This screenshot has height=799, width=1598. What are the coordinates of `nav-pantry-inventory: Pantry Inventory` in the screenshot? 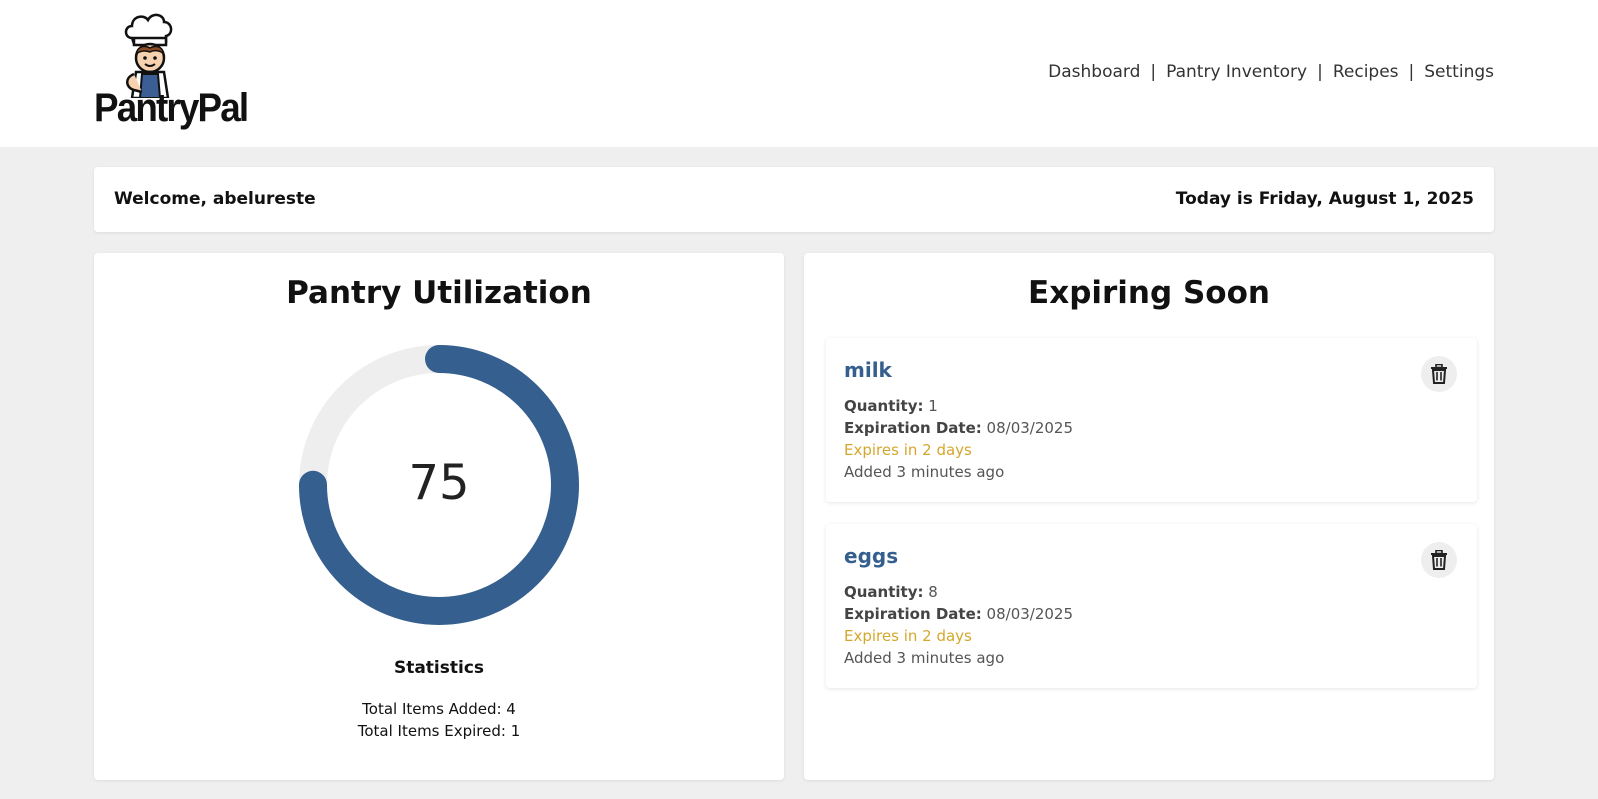 It's located at (1236, 72).